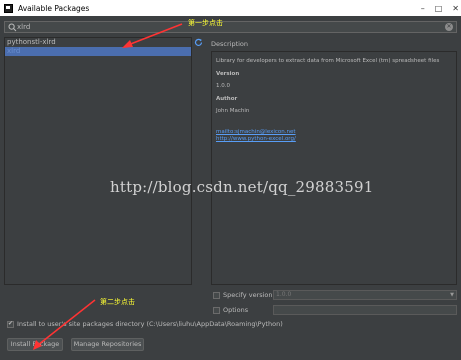 The image size is (461, 360). What do you see at coordinates (64, 324) in the screenshot?
I see `step2-arrow` at bounding box center [64, 324].